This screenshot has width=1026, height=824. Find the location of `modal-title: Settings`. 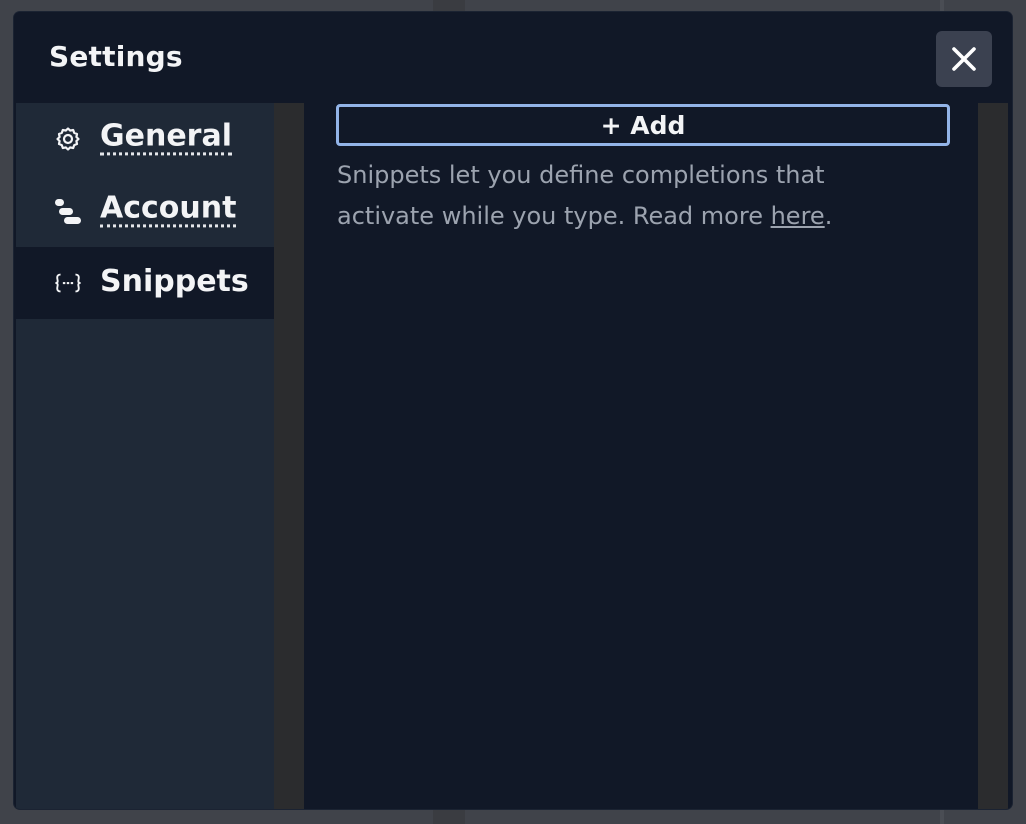

modal-title: Settings is located at coordinates (116, 56).